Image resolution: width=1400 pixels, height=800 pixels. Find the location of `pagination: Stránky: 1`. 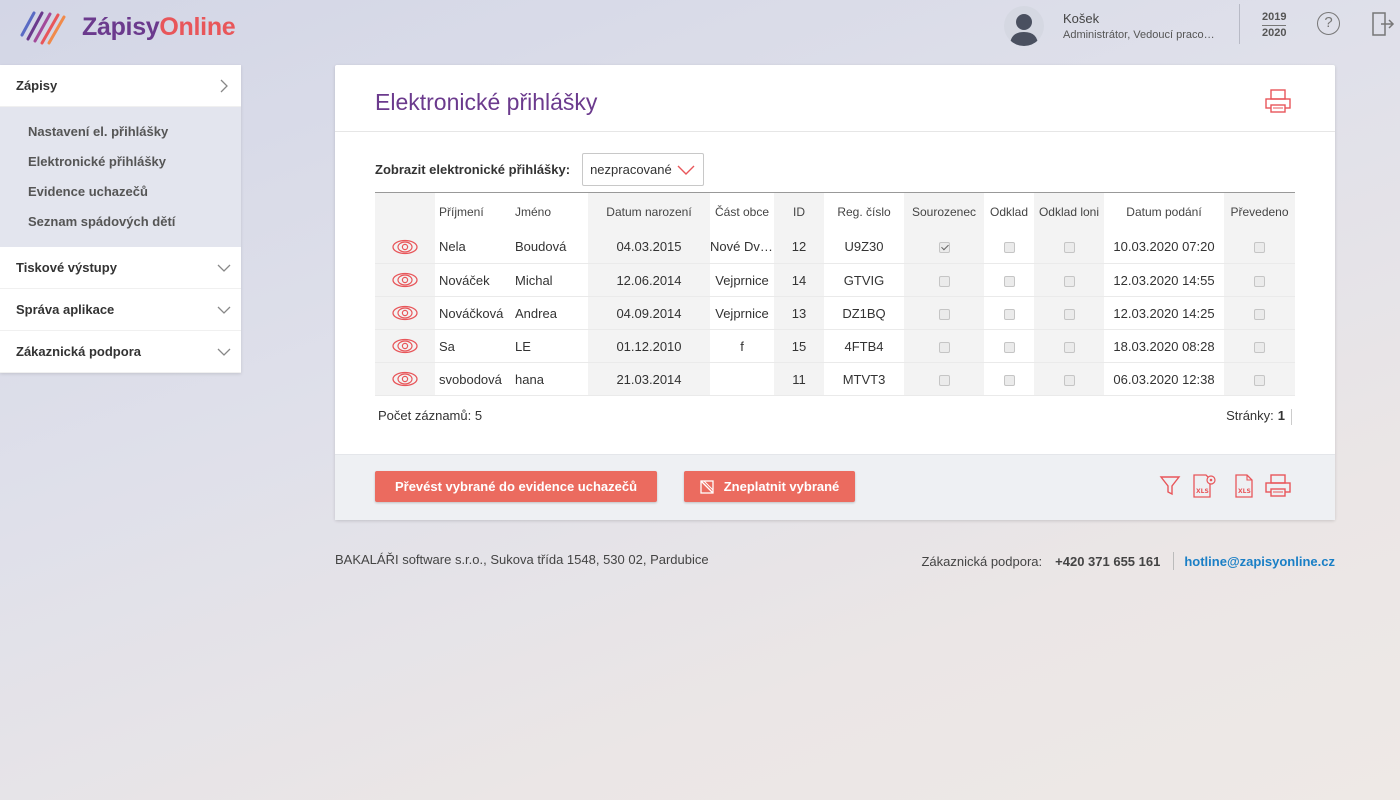

pagination: Stránky: 1 is located at coordinates (1259, 416).